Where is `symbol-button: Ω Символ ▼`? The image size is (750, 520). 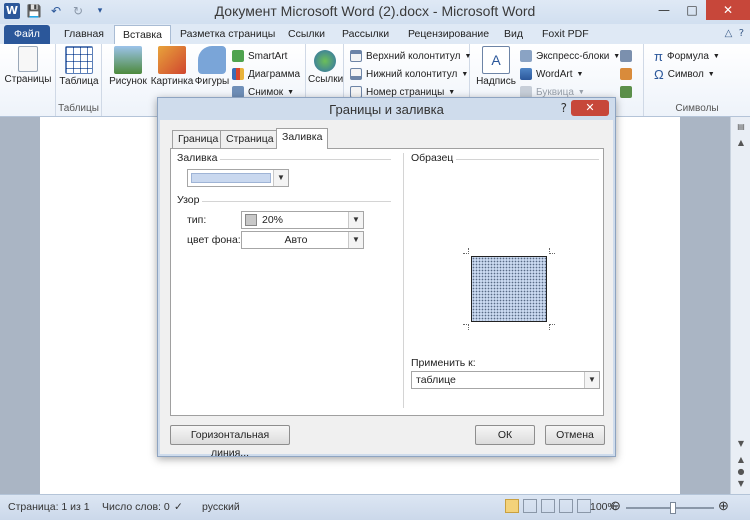
symbol-button: Ω Символ ▼ is located at coordinates (684, 74).